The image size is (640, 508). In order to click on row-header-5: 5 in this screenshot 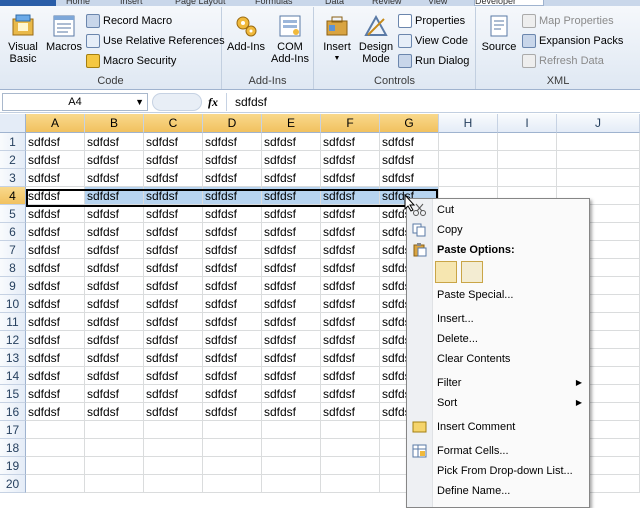, I will do `click(13, 214)`.